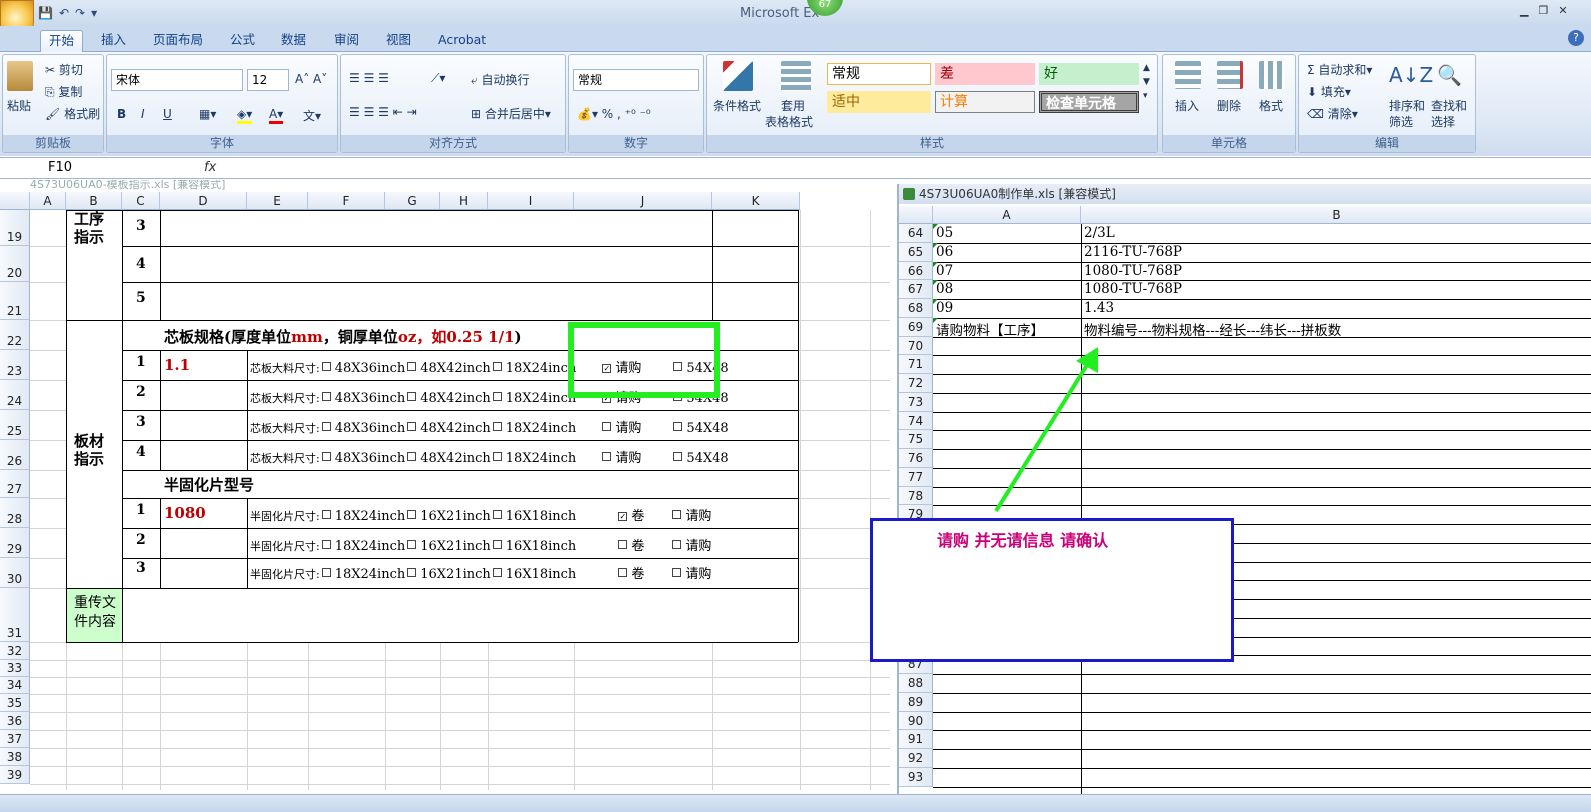 The image size is (1591, 812). I want to click on row-header: 26, so click(15, 455).